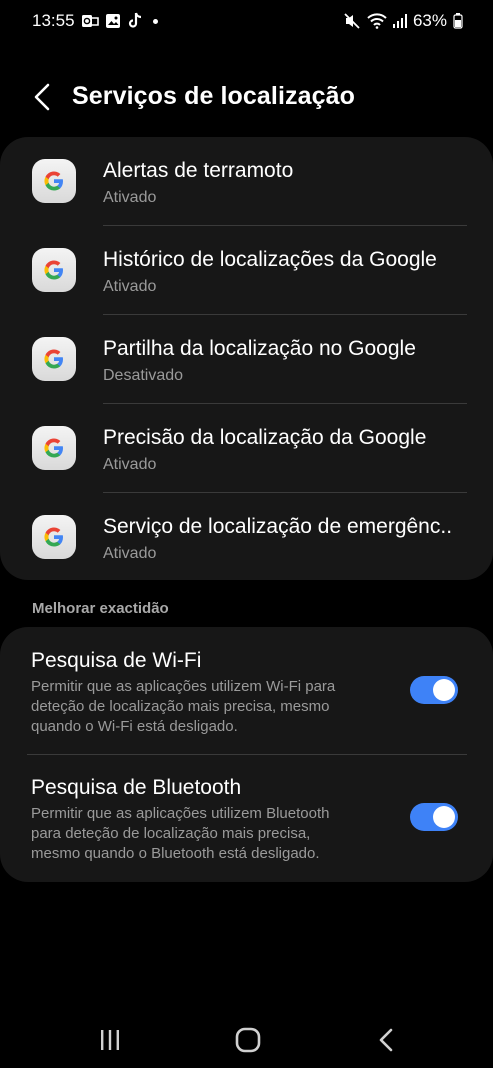 The width and height of the screenshot is (493, 1068). I want to click on recent-apps-icon, so click(110, 1040).